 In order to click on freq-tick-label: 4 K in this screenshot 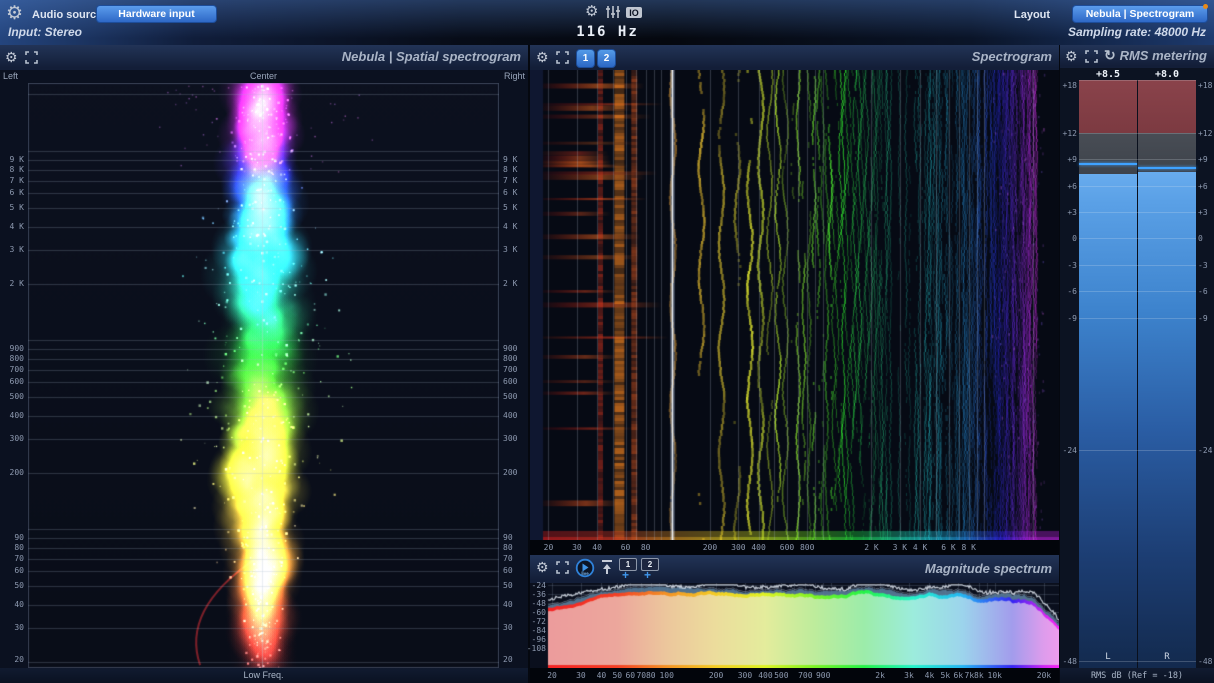, I will do `click(920, 547)`.